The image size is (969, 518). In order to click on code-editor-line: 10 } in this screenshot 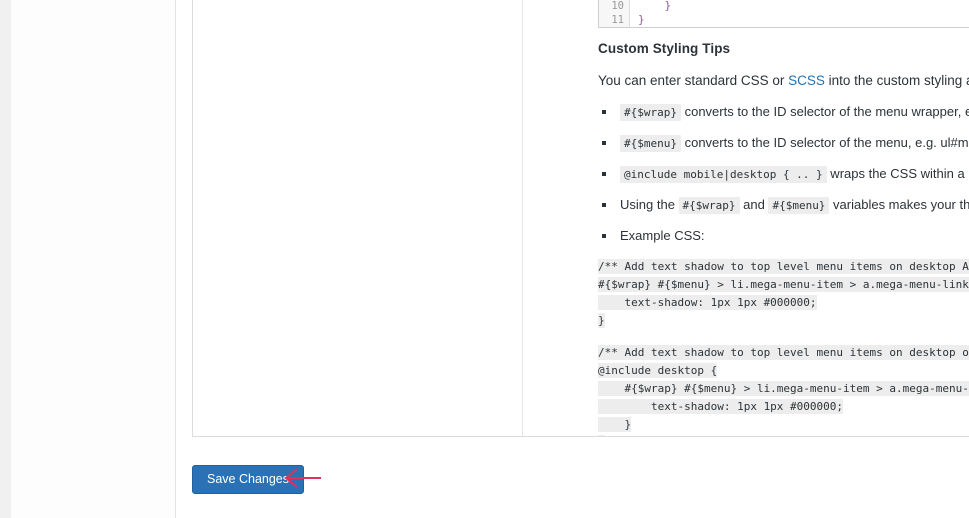, I will do `click(784, 6)`.